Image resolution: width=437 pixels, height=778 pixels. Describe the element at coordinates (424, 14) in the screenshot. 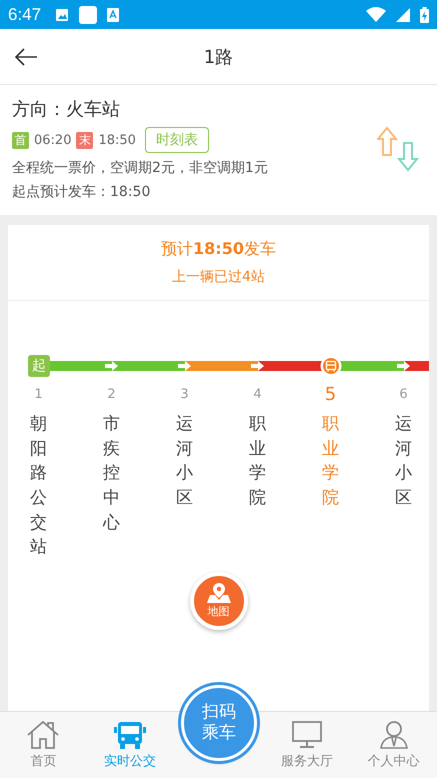

I see `battery-icon` at that location.